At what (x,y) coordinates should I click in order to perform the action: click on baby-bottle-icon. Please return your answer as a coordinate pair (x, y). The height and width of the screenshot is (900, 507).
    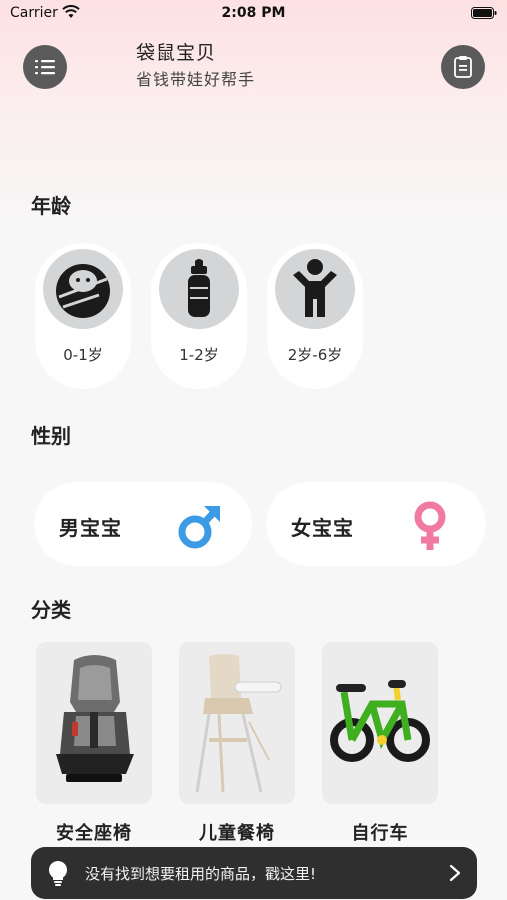
    Looking at the image, I should click on (199, 288).